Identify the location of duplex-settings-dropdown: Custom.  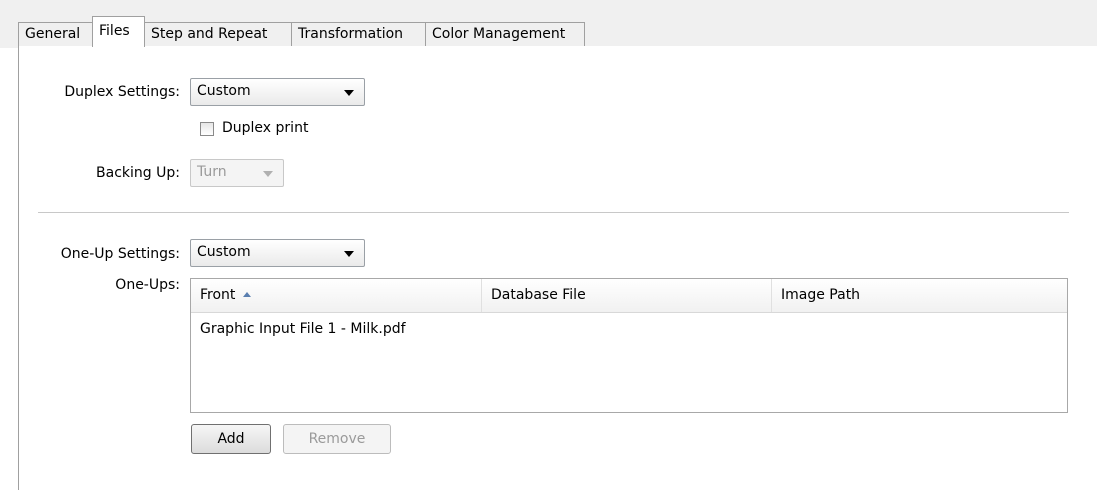
(277, 92).